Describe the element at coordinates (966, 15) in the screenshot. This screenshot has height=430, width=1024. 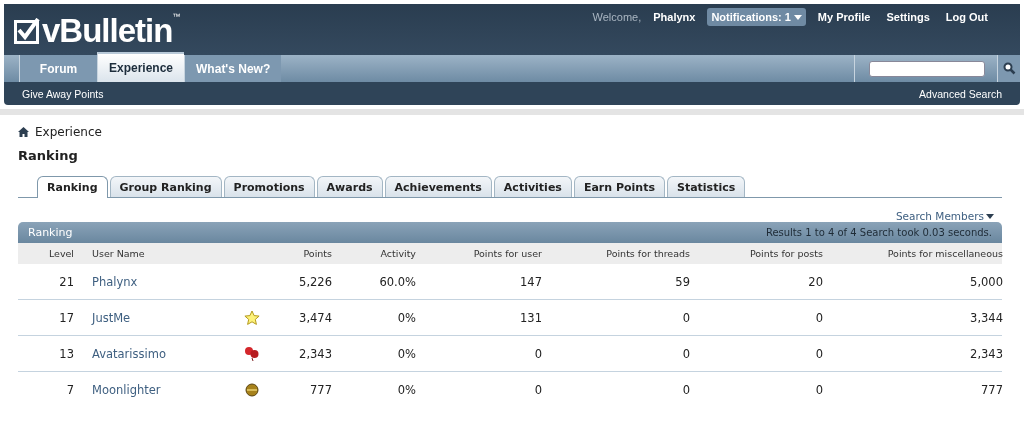
I see `header-link: Log Out` at that location.